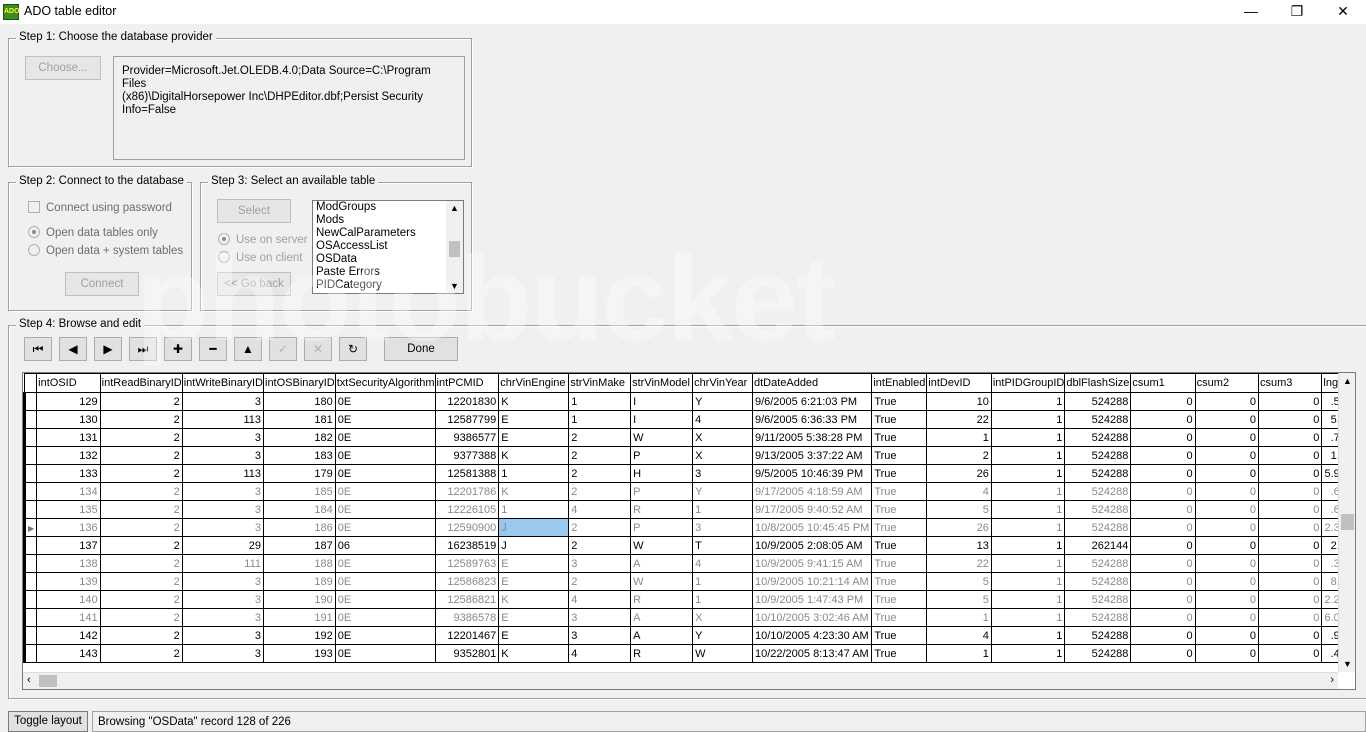 This screenshot has height=732, width=1366. Describe the element at coordinates (68, 527) in the screenshot. I see `grid-cell: 136` at that location.